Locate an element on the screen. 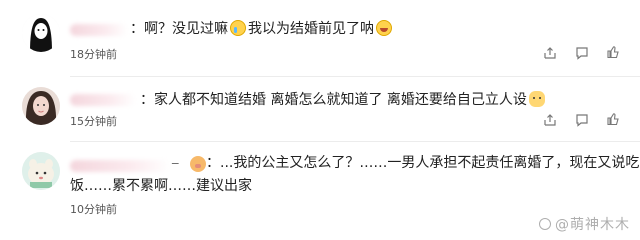 The width and height of the screenshot is (640, 240). comment-text: ：家人都不知道结婚 离婚怎么就知道了 离婚还要给自己立人设 is located at coordinates (381, 100).